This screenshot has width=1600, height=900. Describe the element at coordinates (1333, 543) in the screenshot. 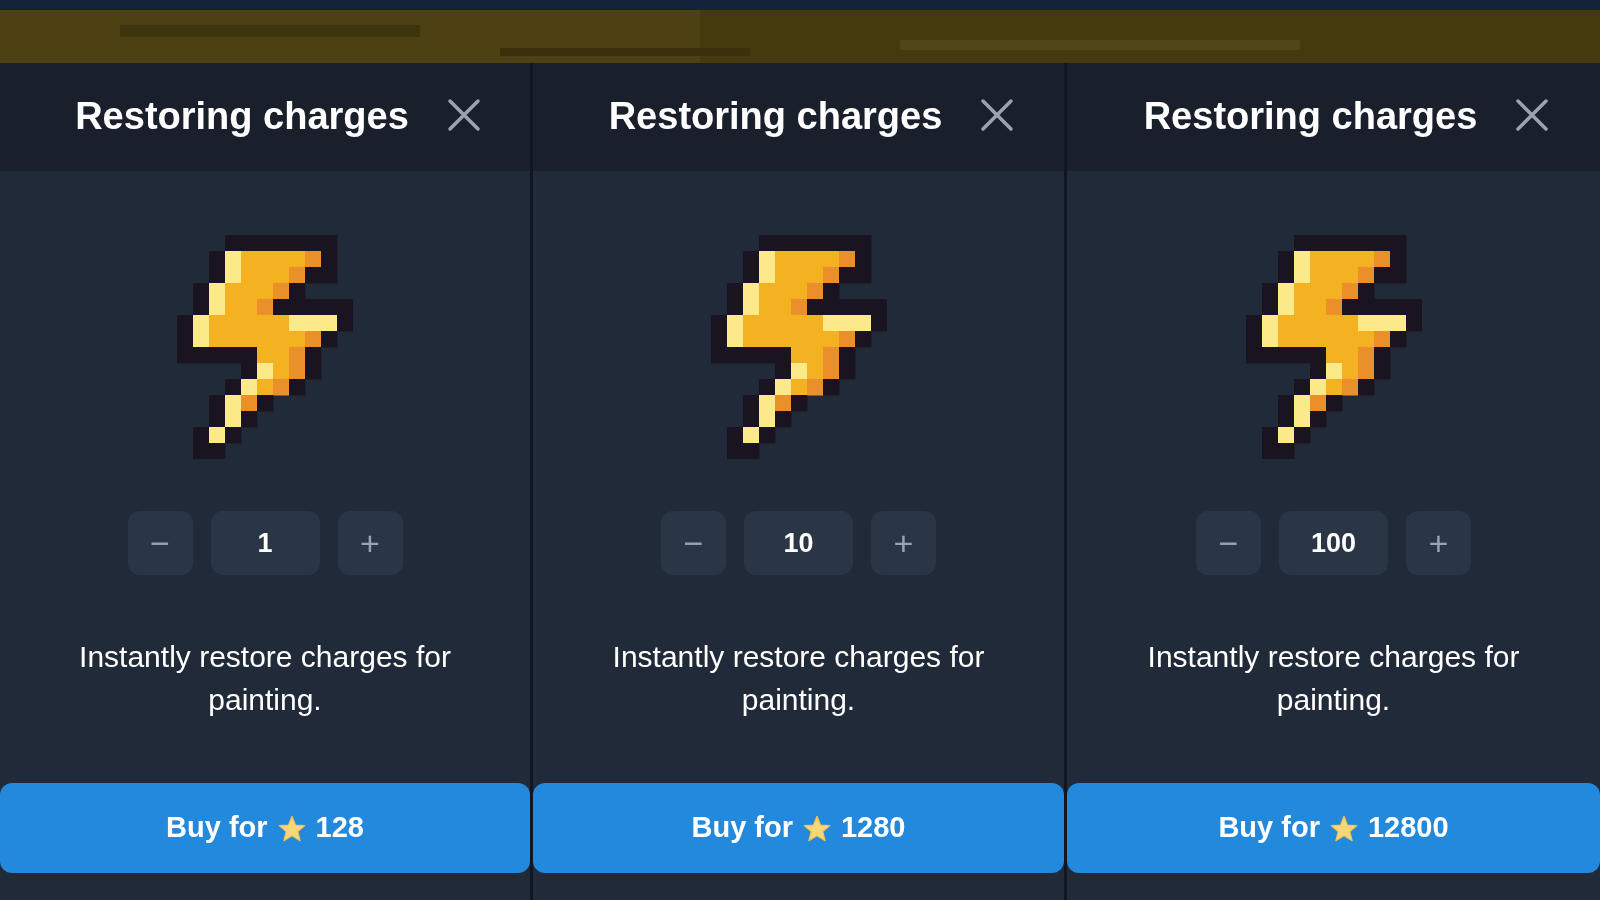

I see `quantity-field: 100` at that location.